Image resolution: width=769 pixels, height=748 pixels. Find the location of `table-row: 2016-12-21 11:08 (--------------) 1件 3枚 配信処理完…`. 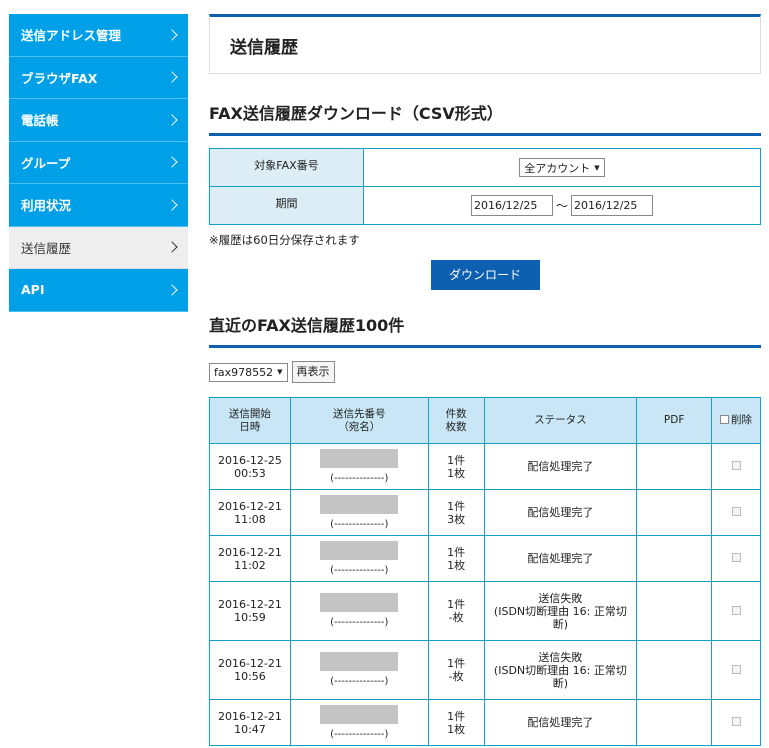

table-row: 2016-12-21 11:08 (--------------) 1件 3枚 配信処理完… is located at coordinates (485, 512).